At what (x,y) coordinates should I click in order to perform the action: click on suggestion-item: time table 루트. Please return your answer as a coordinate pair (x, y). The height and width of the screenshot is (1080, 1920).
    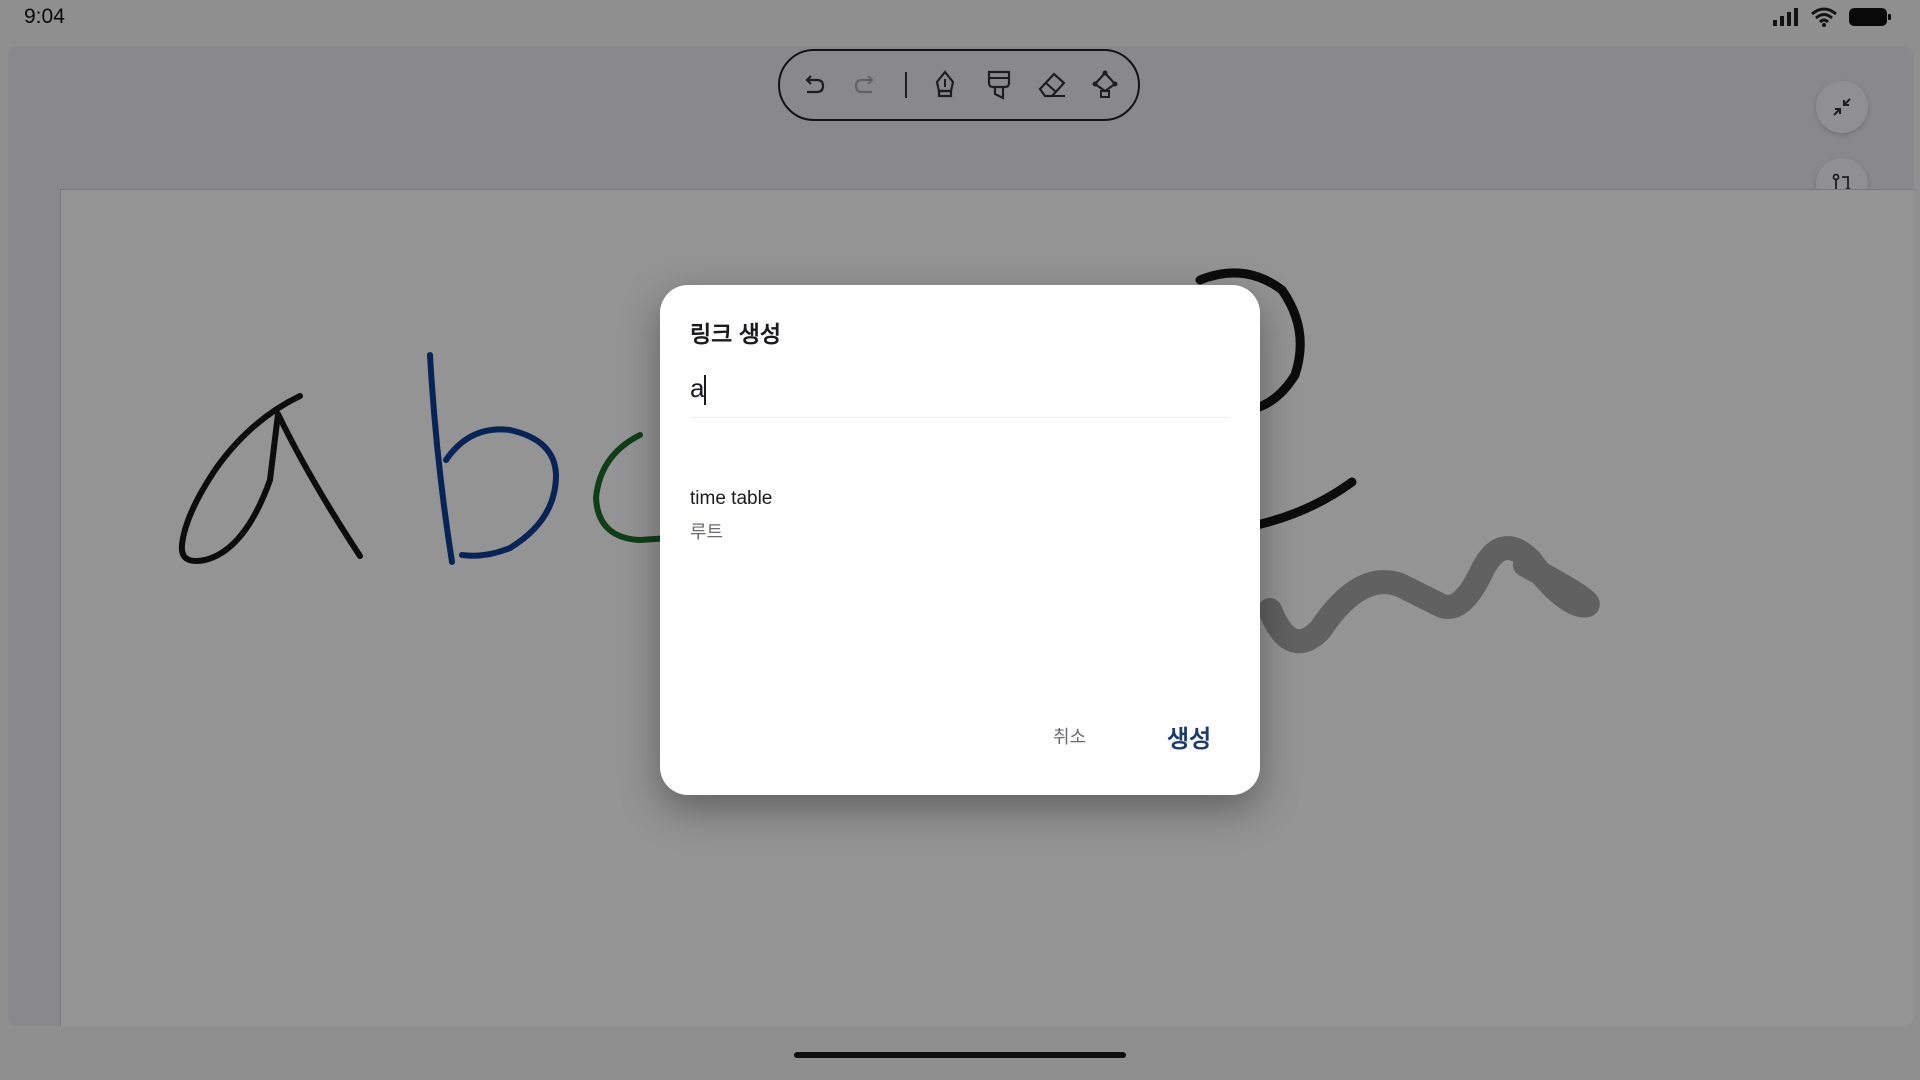
    Looking at the image, I should click on (960, 523).